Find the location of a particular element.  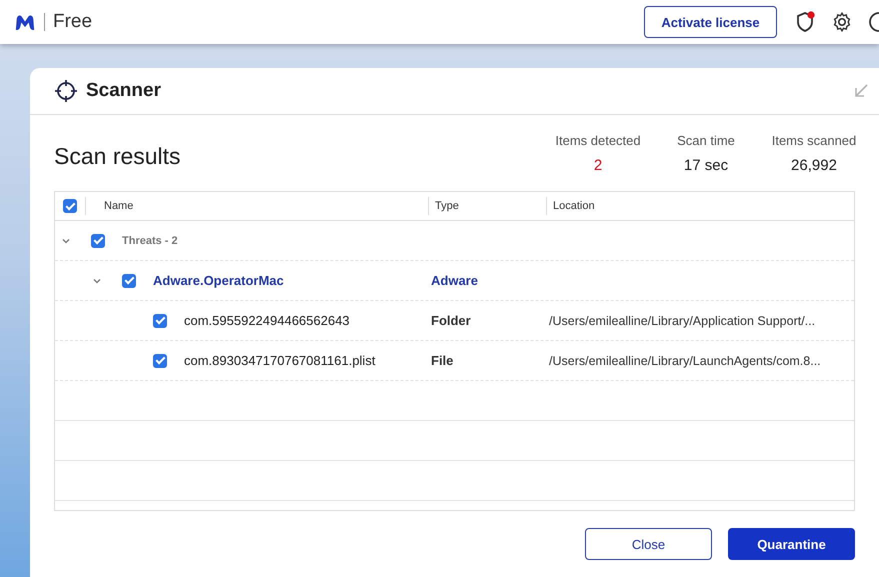

activate-license-button: Activate license is located at coordinates (710, 22).